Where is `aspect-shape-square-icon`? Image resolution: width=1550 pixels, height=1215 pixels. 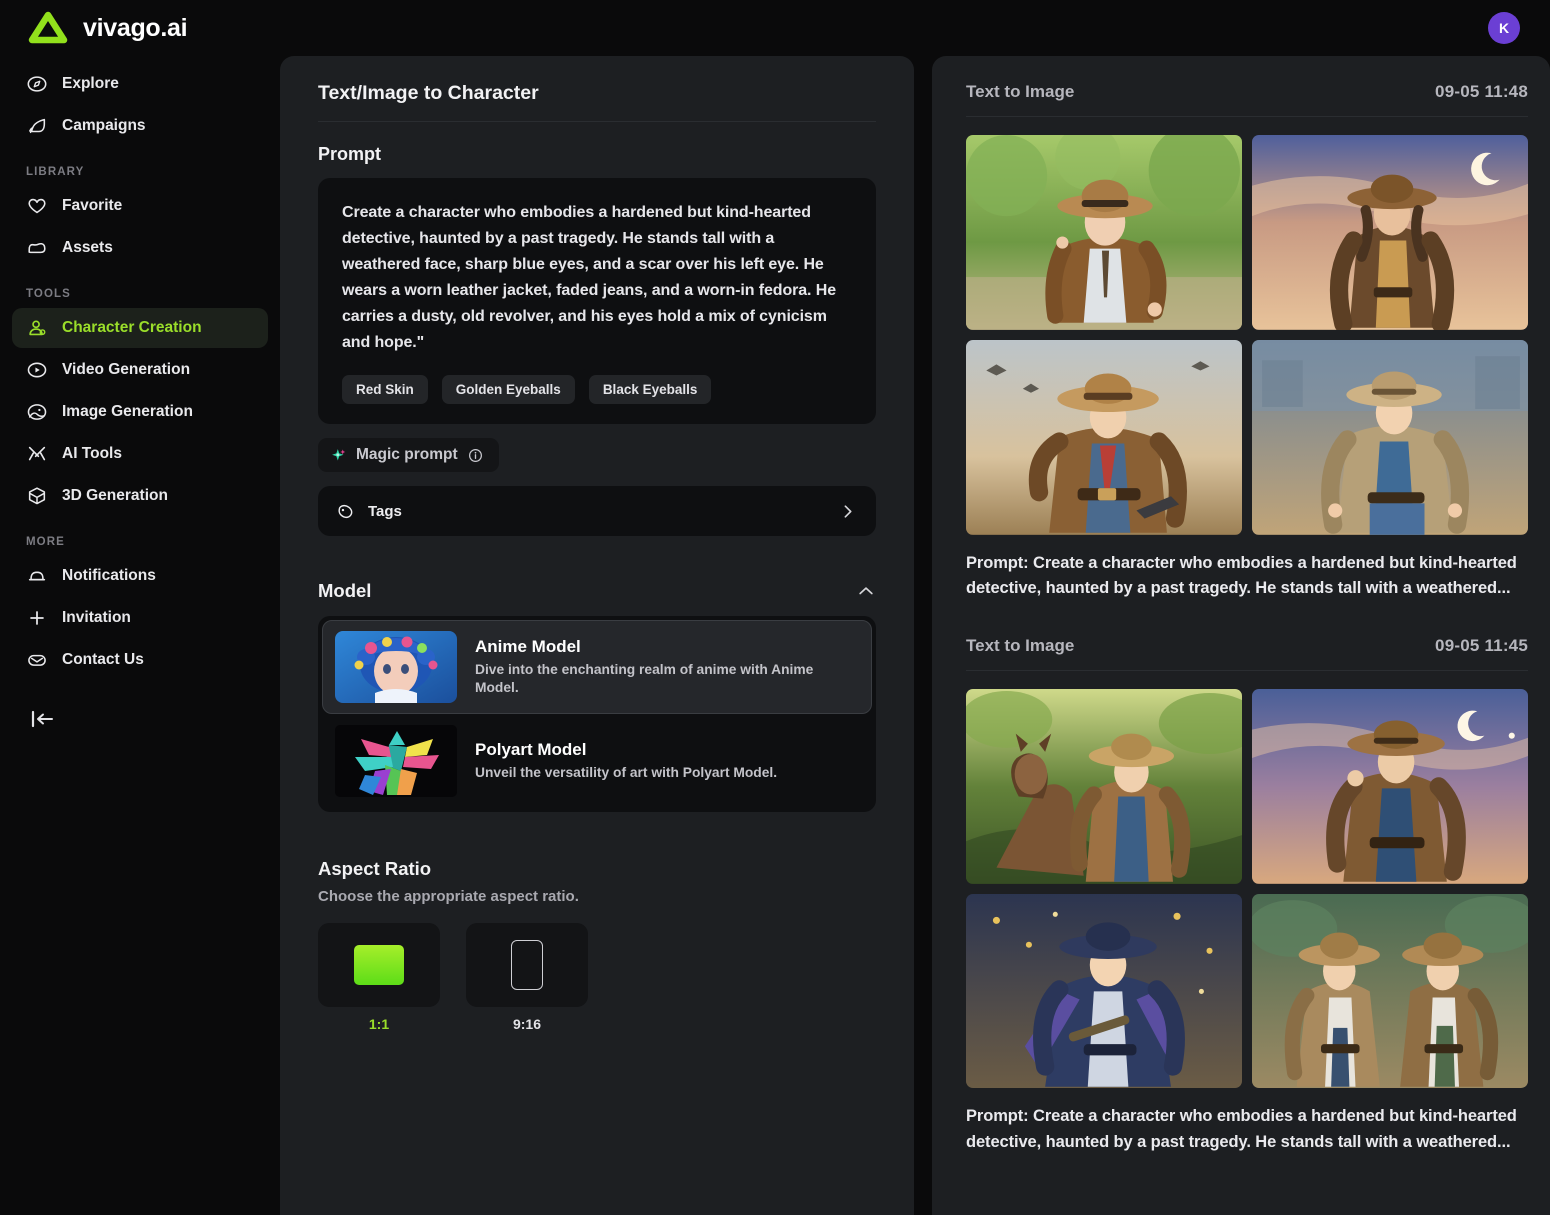 aspect-shape-square-icon is located at coordinates (379, 965).